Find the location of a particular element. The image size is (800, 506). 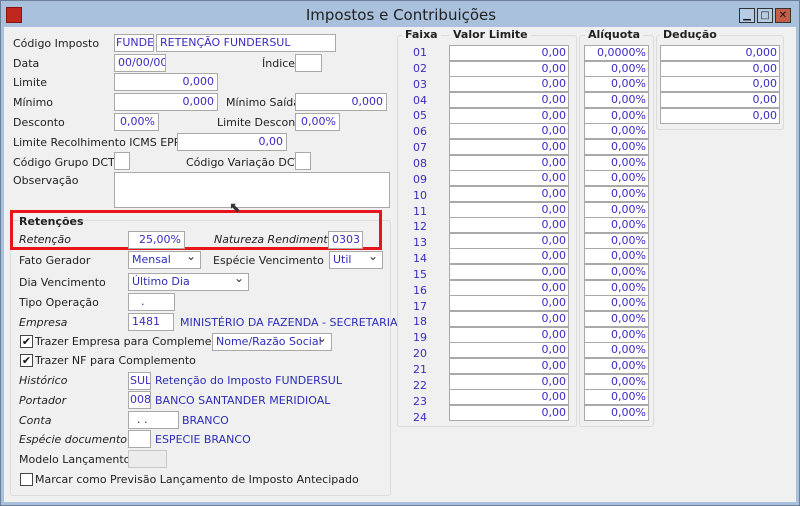

deducao-input: 0,000 is located at coordinates (720, 53).